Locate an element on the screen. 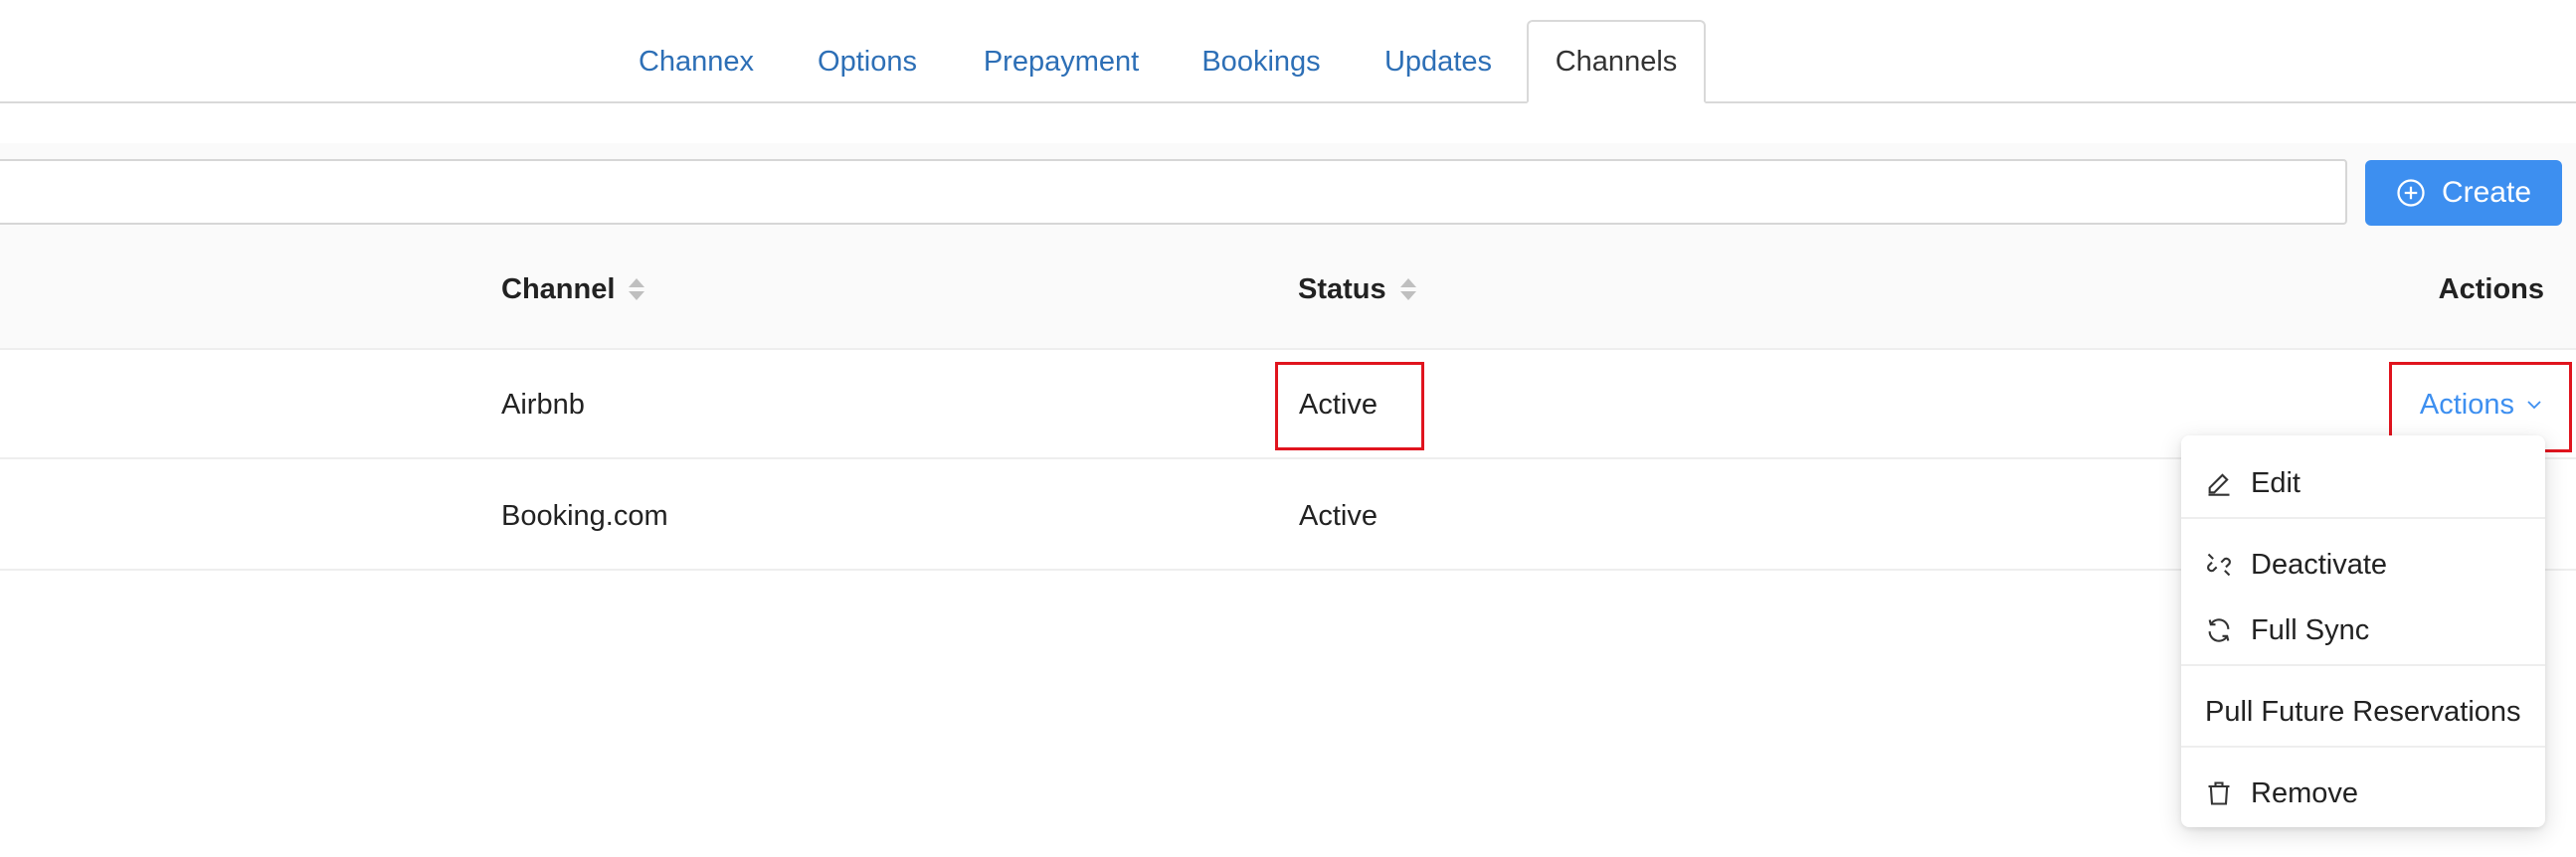  chevron-down-icon is located at coordinates (2534, 405).